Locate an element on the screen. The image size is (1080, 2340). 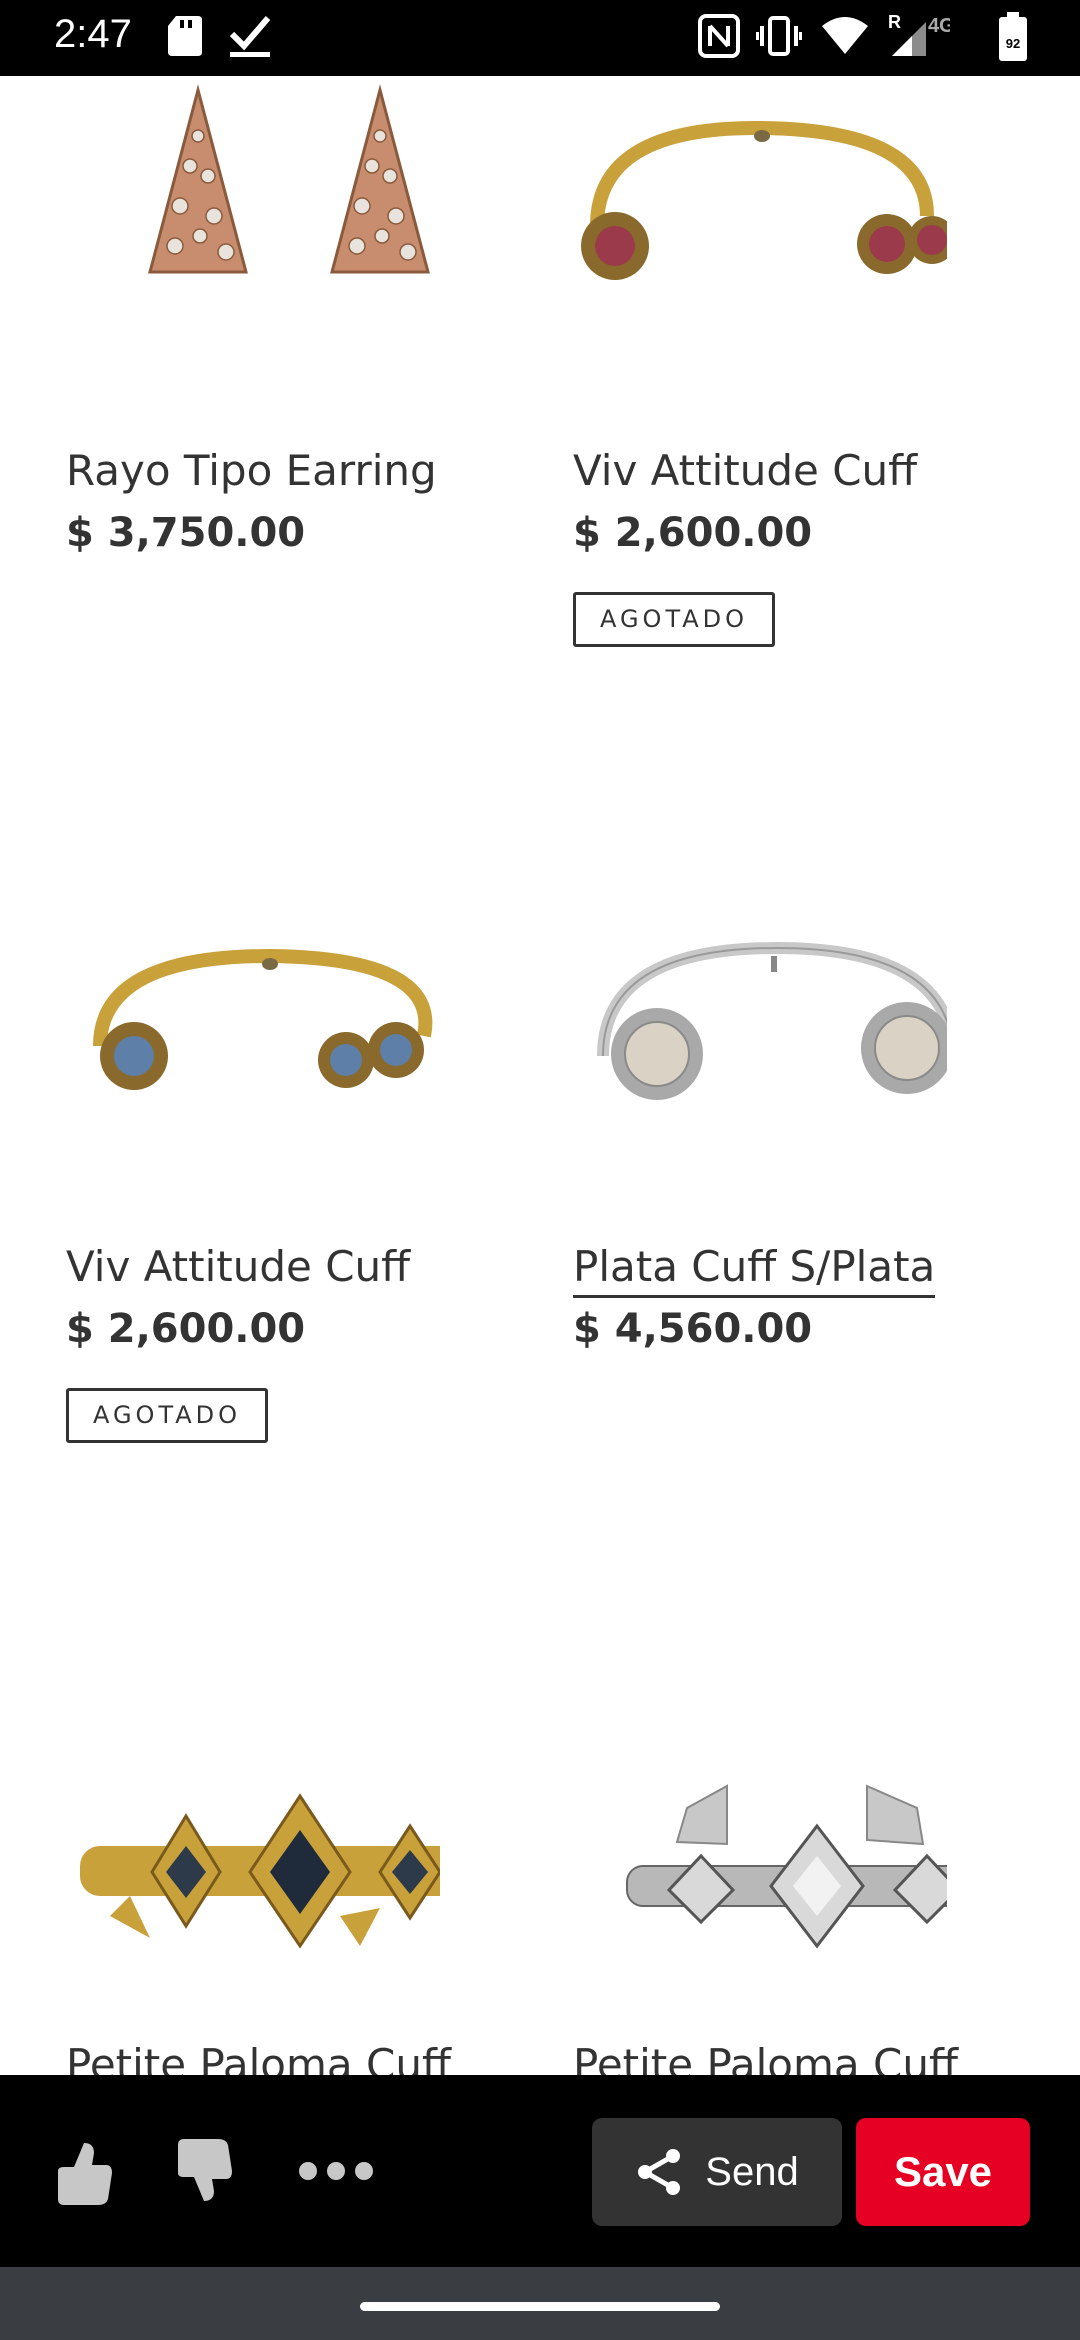
save-button: Save is located at coordinates (943, 2172).